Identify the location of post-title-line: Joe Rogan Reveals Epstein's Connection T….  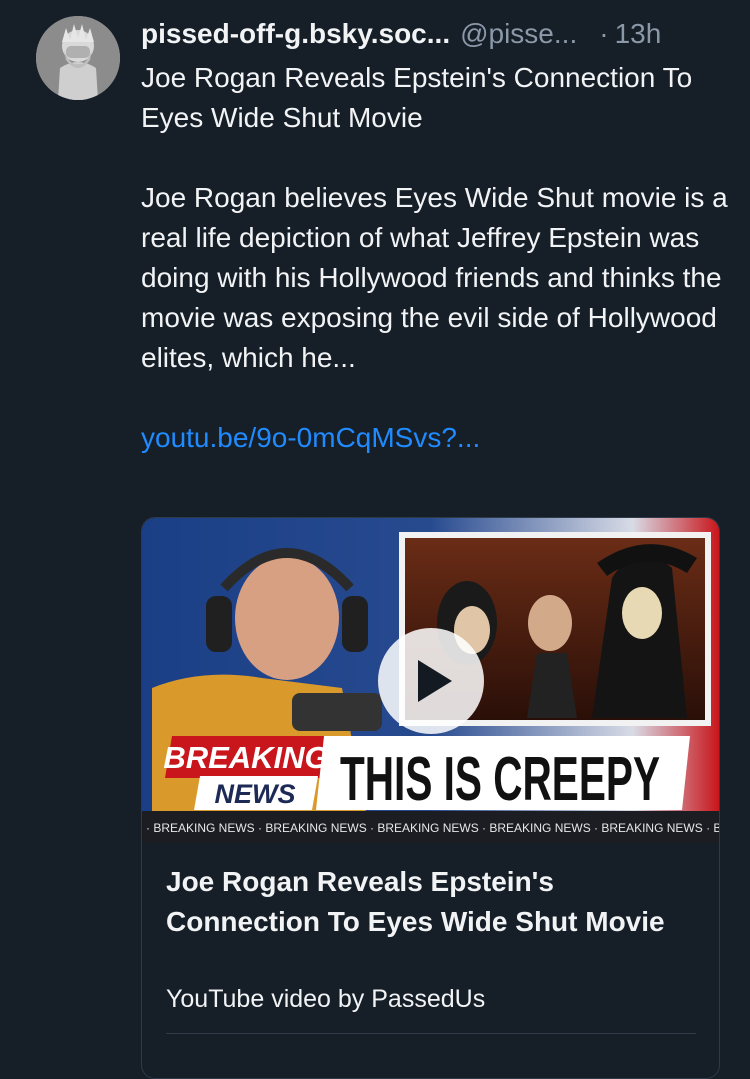
(417, 97).